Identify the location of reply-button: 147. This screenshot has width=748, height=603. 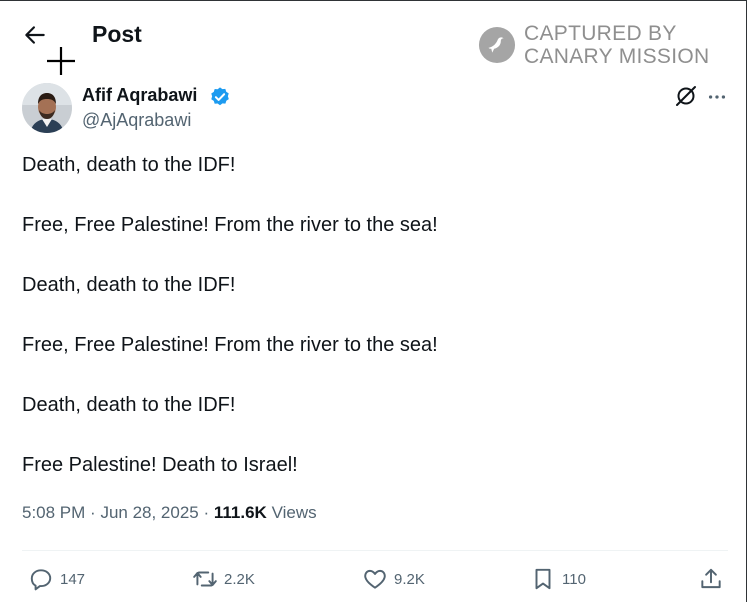
(56, 579).